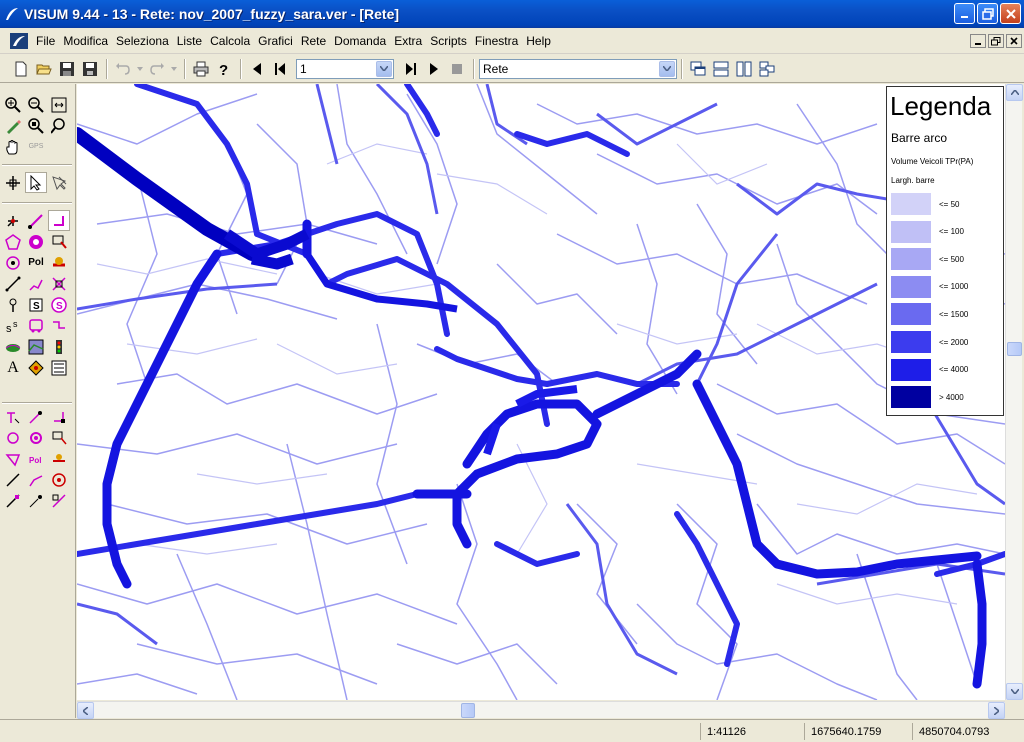 Image resolution: width=1024 pixels, height=742 pixels. Describe the element at coordinates (189, 41) in the screenshot. I see `menu-liste: Liste` at that location.